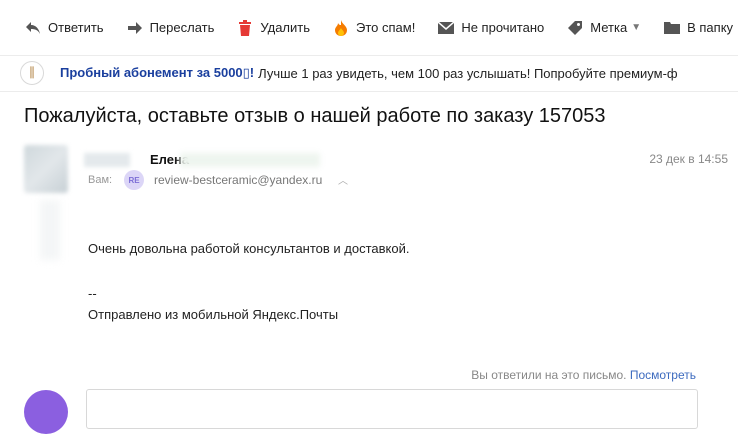  I want to click on forward-button: Переслать, so click(170, 28).